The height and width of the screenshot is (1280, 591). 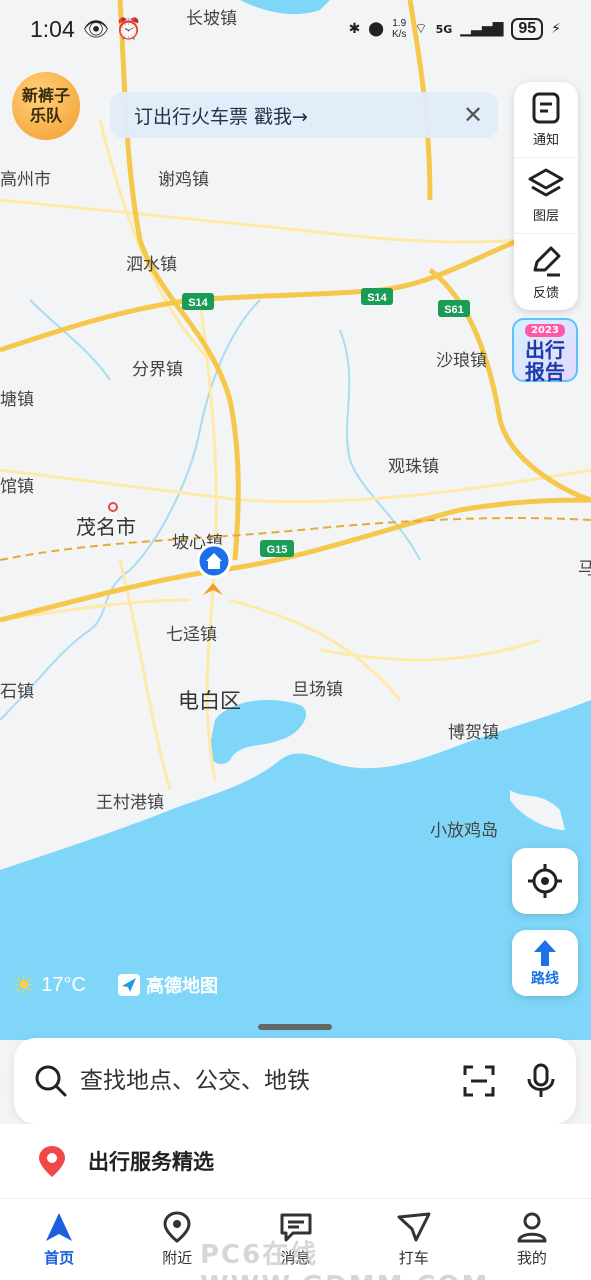 I want to click on edit-pen-icon, so click(x=547, y=261).